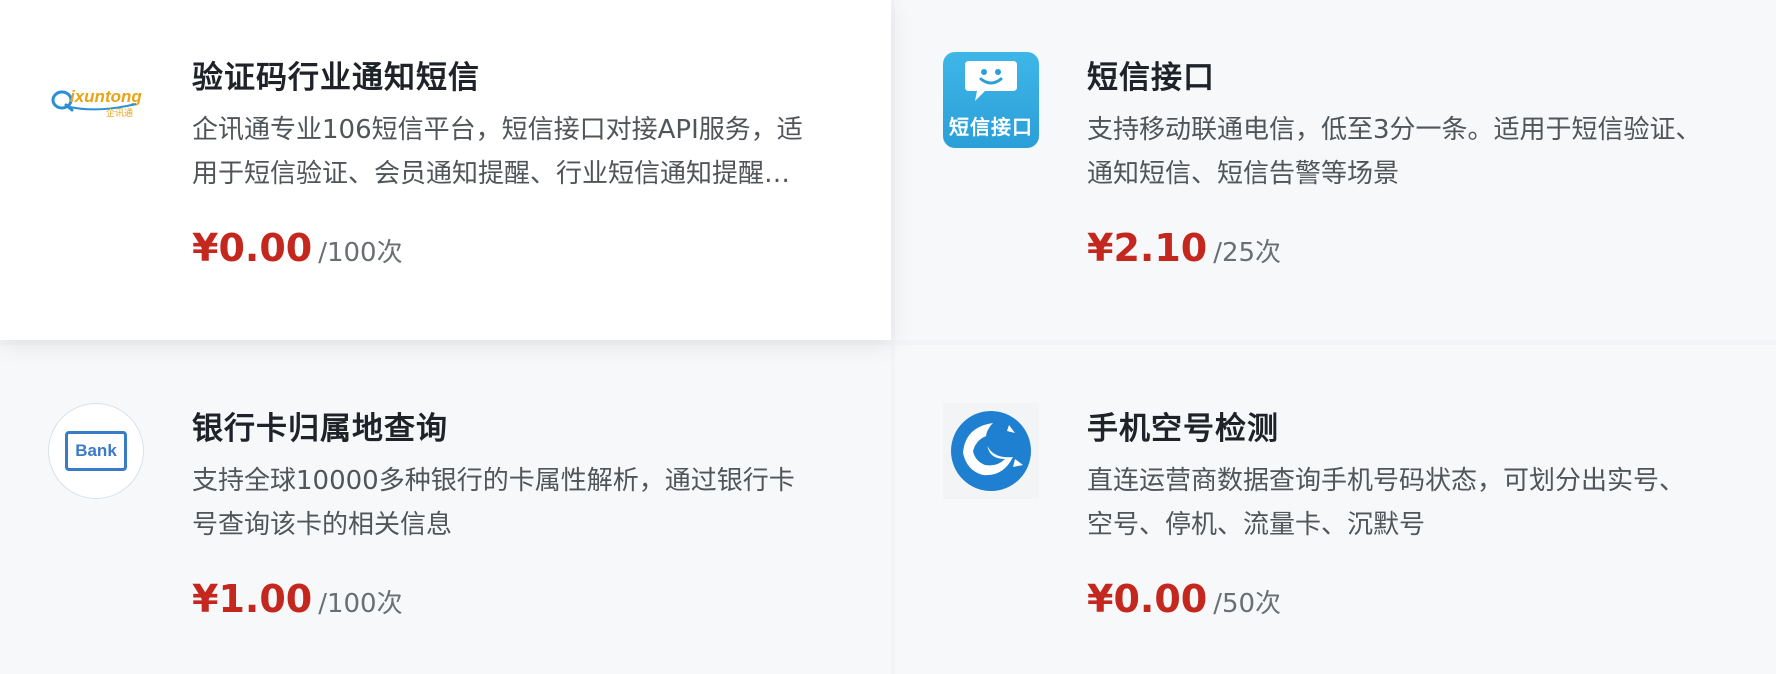 This screenshot has width=1776, height=674. What do you see at coordinates (991, 100) in the screenshot?
I see `sms-chat-logo-icon: 短信接口` at bounding box center [991, 100].